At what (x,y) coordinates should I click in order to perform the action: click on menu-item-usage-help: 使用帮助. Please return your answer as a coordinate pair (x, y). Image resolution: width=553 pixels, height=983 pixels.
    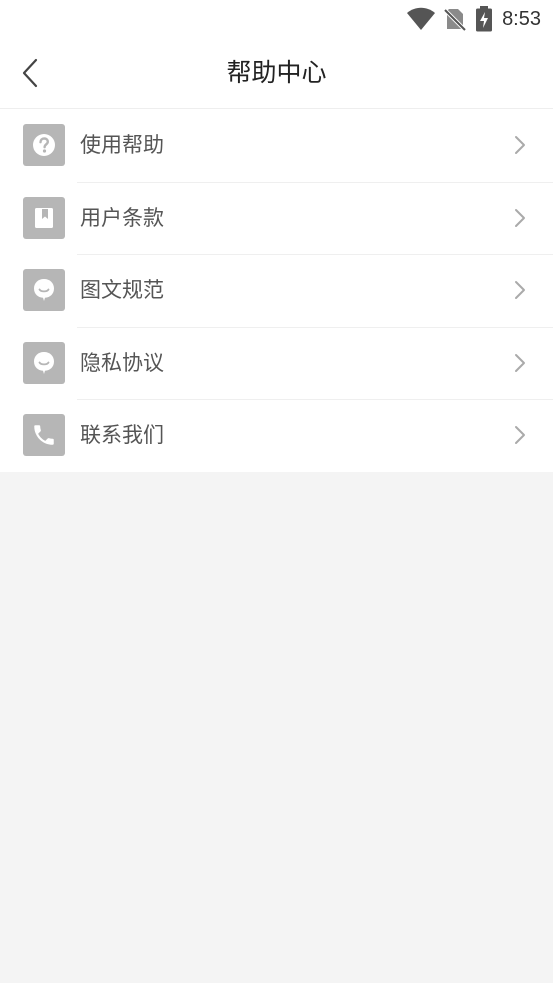
    Looking at the image, I should click on (276, 145).